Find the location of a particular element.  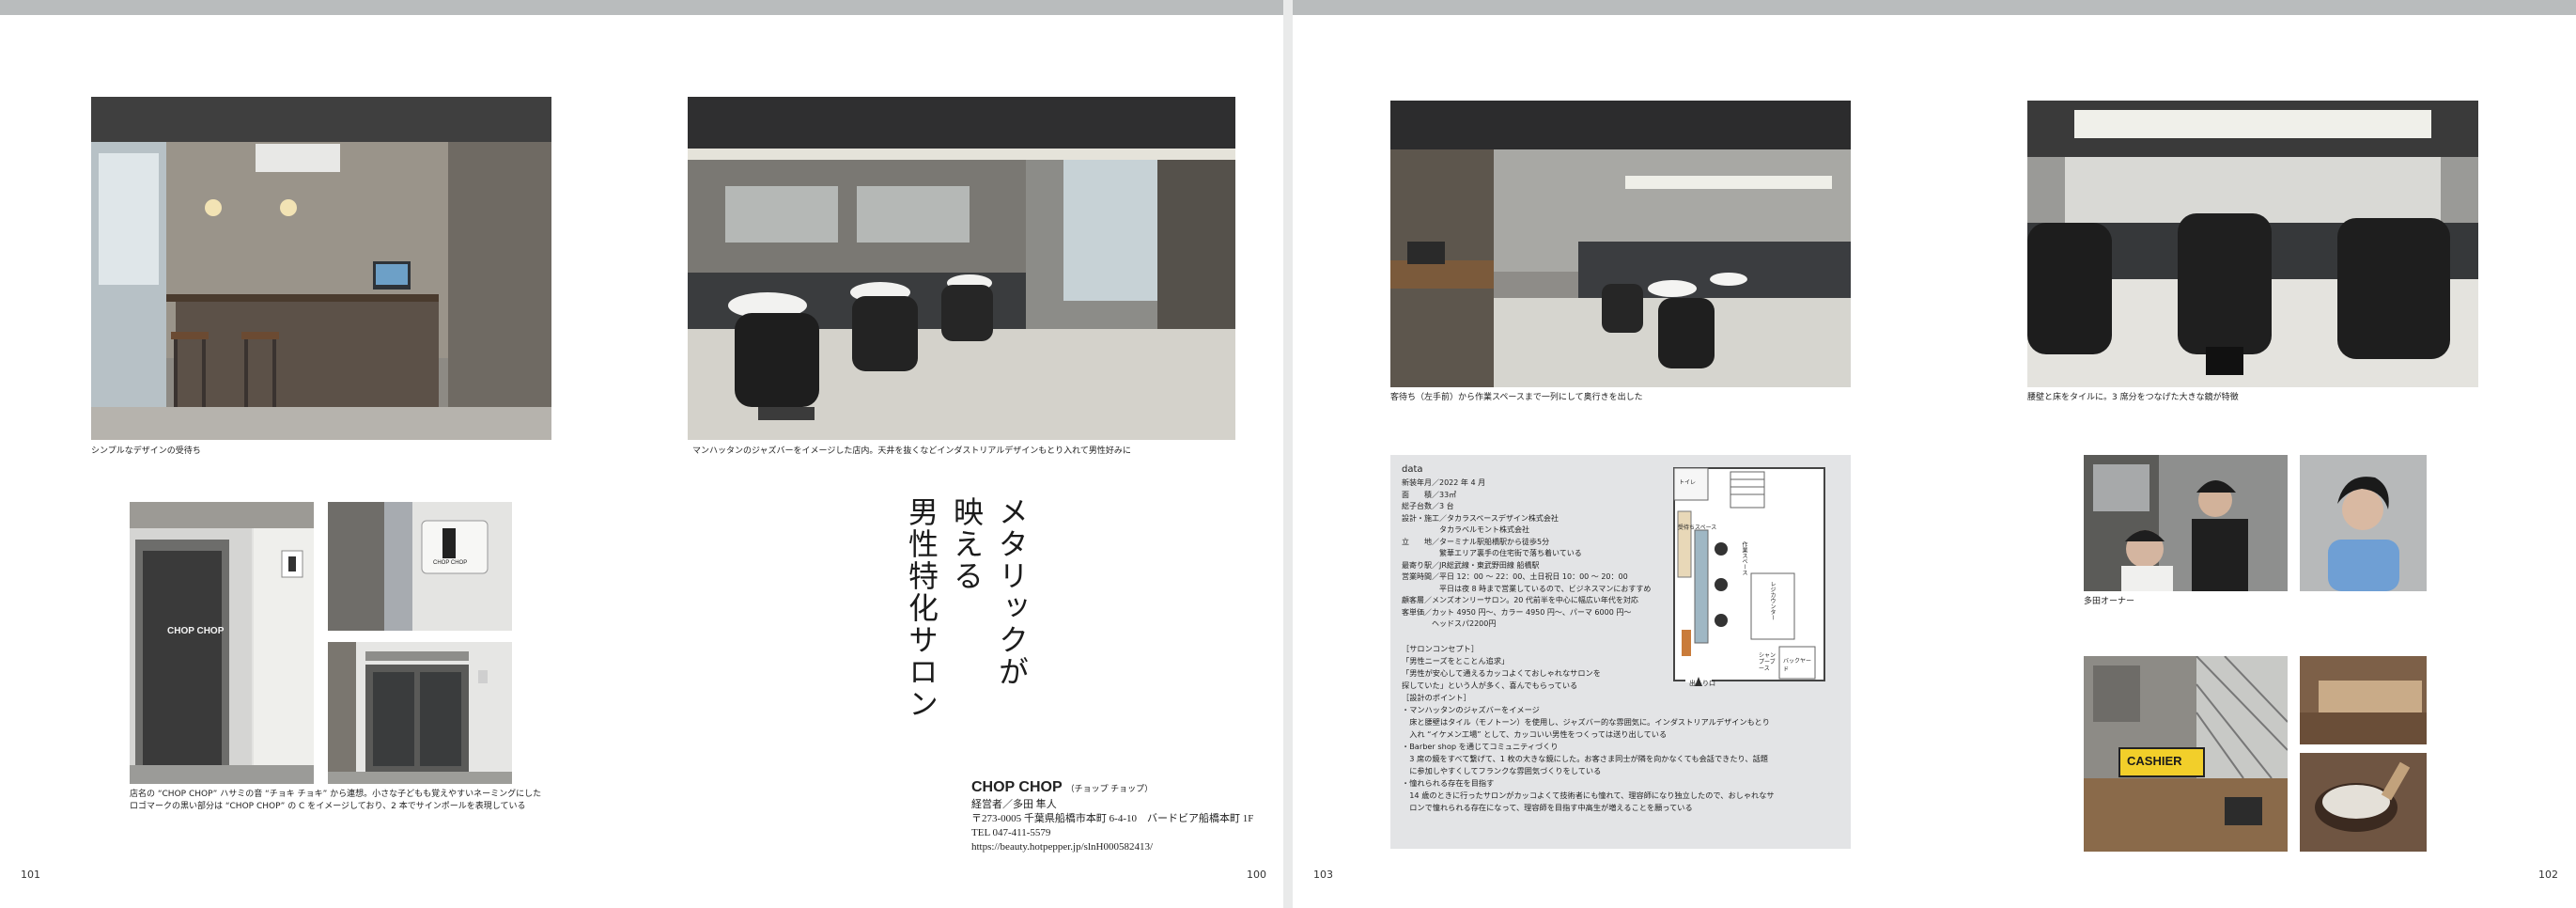

plan-label-waiting: 受待ちスペース is located at coordinates (1698, 527).